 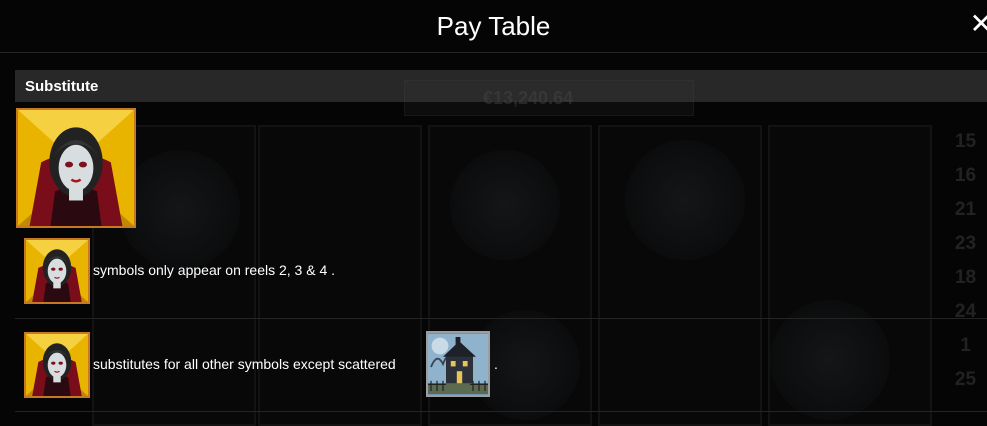 I want to click on section-header: Substitute, so click(x=501, y=86).